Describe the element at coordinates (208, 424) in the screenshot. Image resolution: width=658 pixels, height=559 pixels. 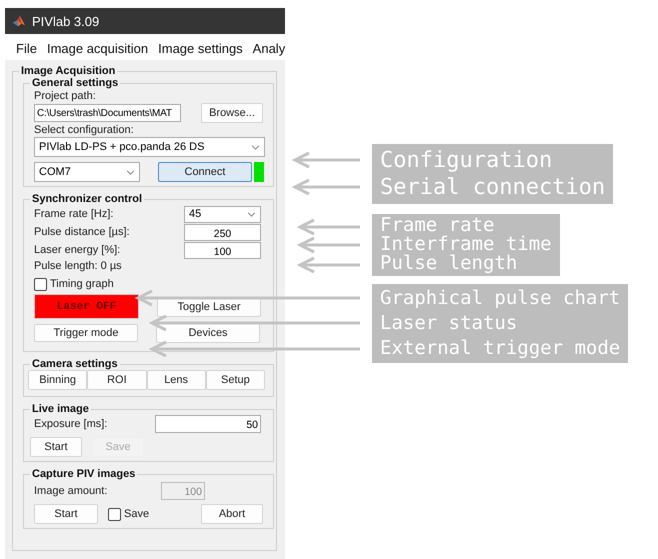
I see `exposure-field: 50` at that location.